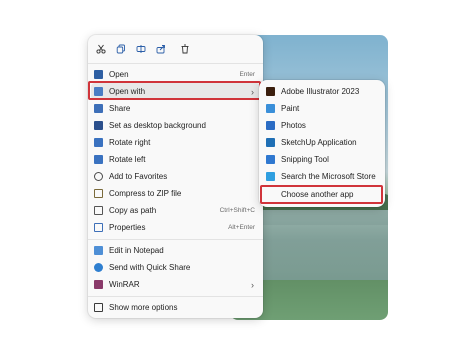  I want to click on rename-icon, so click(141, 49).